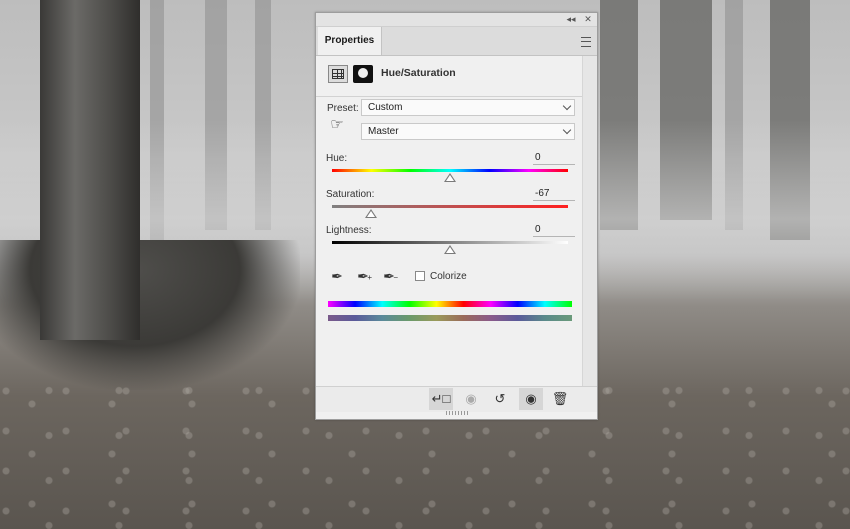  What do you see at coordinates (450, 249) in the screenshot?
I see `lightness-slider-thumb` at bounding box center [450, 249].